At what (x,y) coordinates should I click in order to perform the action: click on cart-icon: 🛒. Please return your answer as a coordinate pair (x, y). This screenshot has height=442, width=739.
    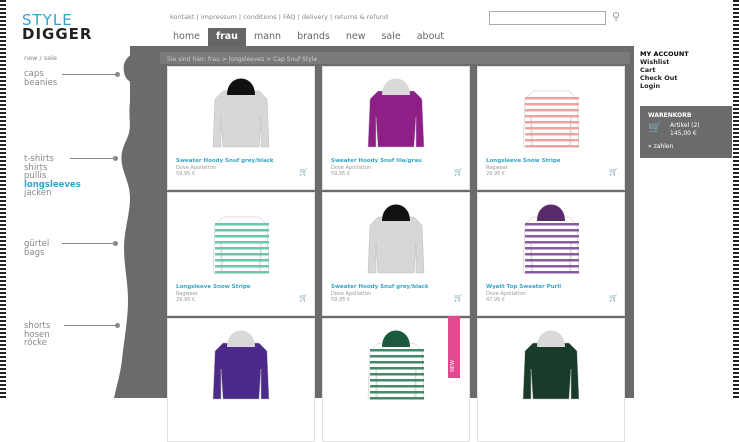
    Looking at the image, I should click on (655, 127).